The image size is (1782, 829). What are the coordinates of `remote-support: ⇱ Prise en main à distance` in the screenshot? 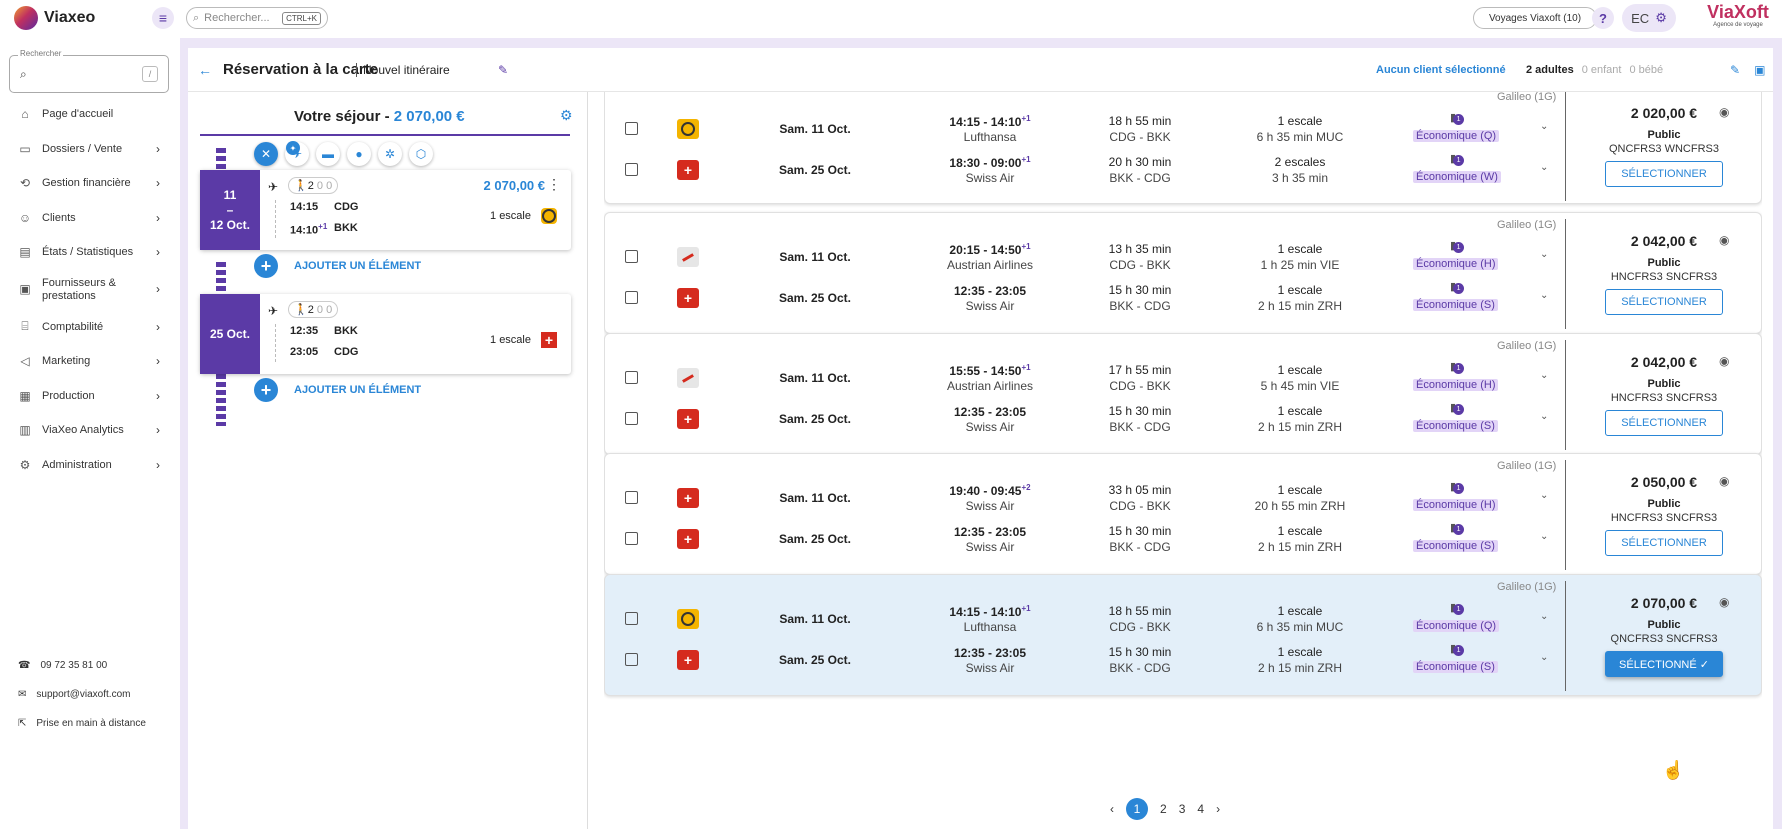 It's located at (82, 723).